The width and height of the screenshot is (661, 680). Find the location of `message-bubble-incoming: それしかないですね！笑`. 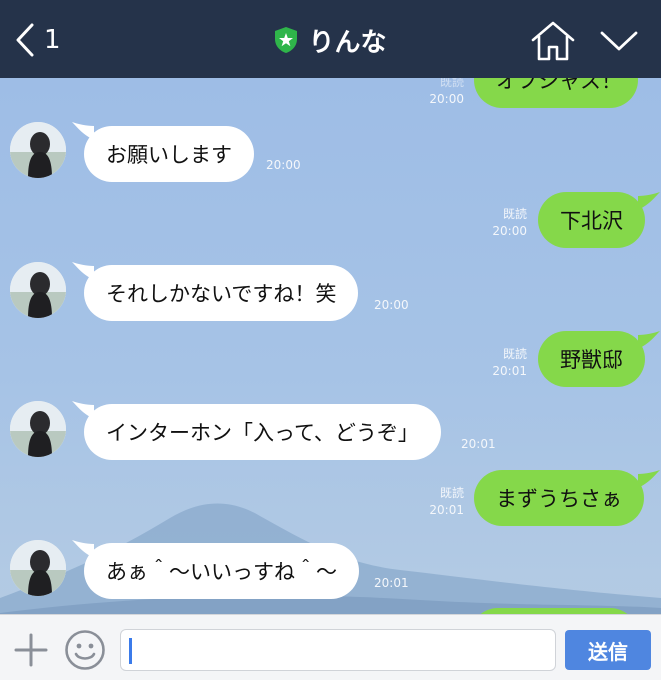

message-bubble-incoming: それしかないですね！笑 is located at coordinates (221, 293).